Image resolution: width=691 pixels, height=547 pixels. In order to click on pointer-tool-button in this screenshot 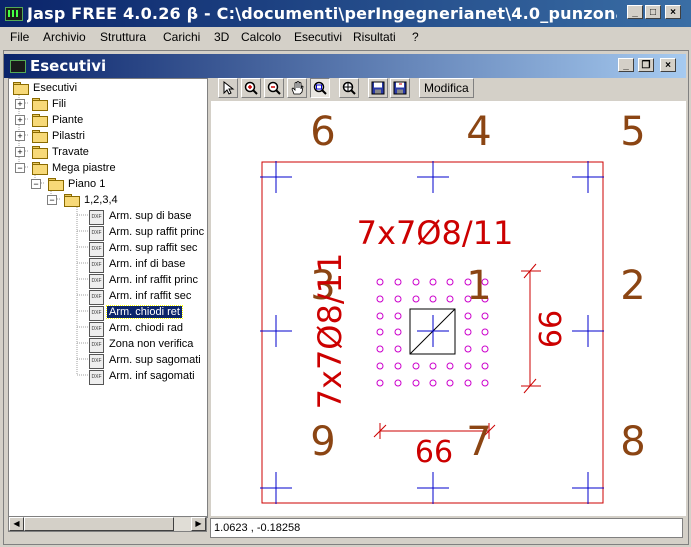, I will do `click(228, 88)`.